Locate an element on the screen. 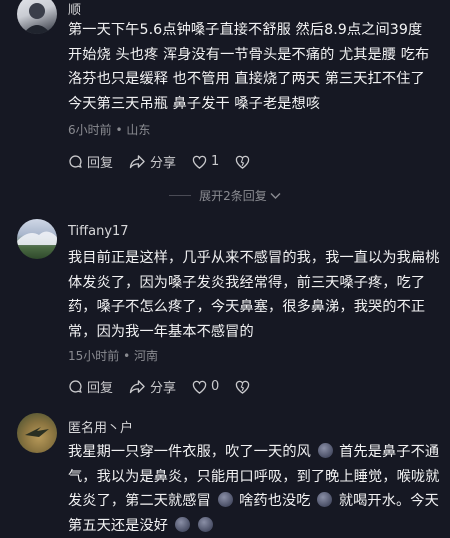  comment-author: 匿名用丶户 is located at coordinates (100, 426).